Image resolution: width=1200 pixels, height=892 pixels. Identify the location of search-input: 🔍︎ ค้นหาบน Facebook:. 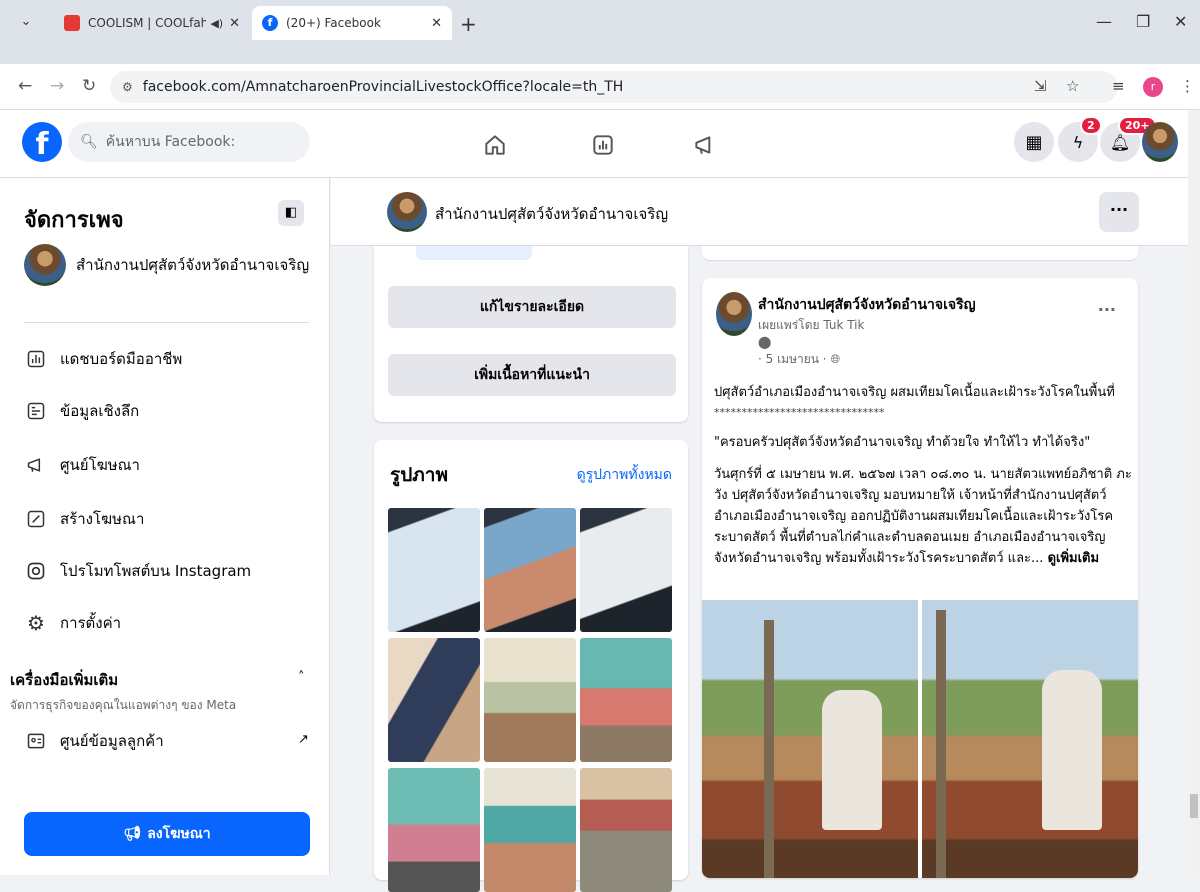
(189, 142).